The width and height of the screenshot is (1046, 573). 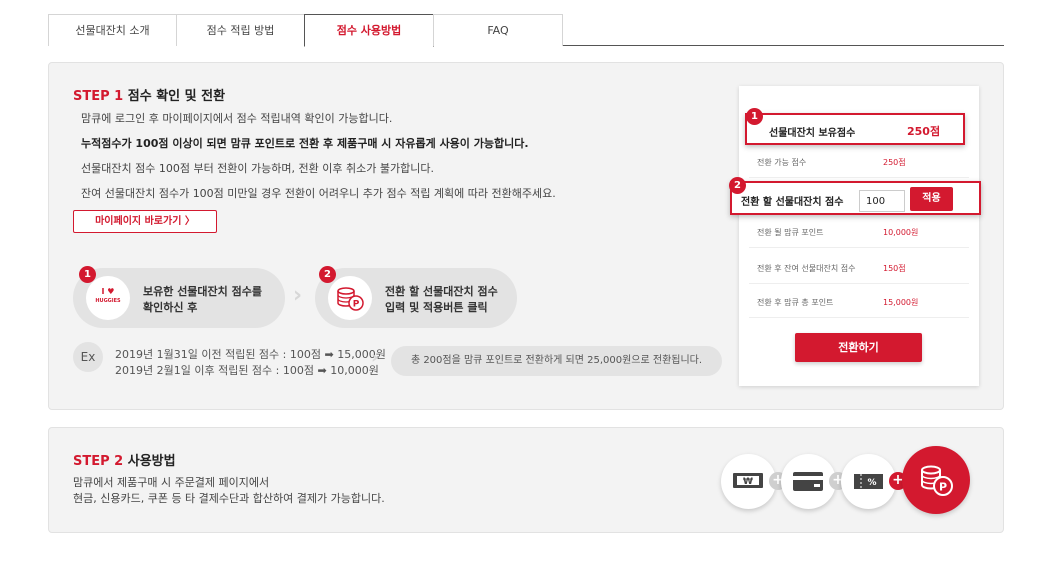 What do you see at coordinates (498, 30) in the screenshot?
I see `tab-faq: FAQ` at bounding box center [498, 30].